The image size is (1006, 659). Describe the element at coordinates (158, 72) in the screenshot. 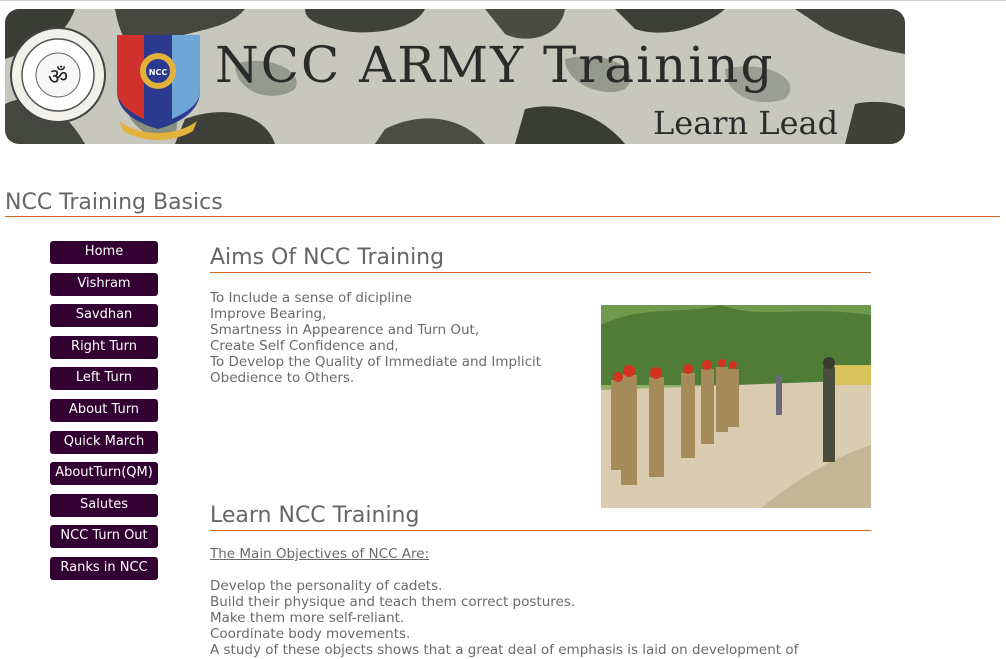

I see `svg-text: NCC` at that location.